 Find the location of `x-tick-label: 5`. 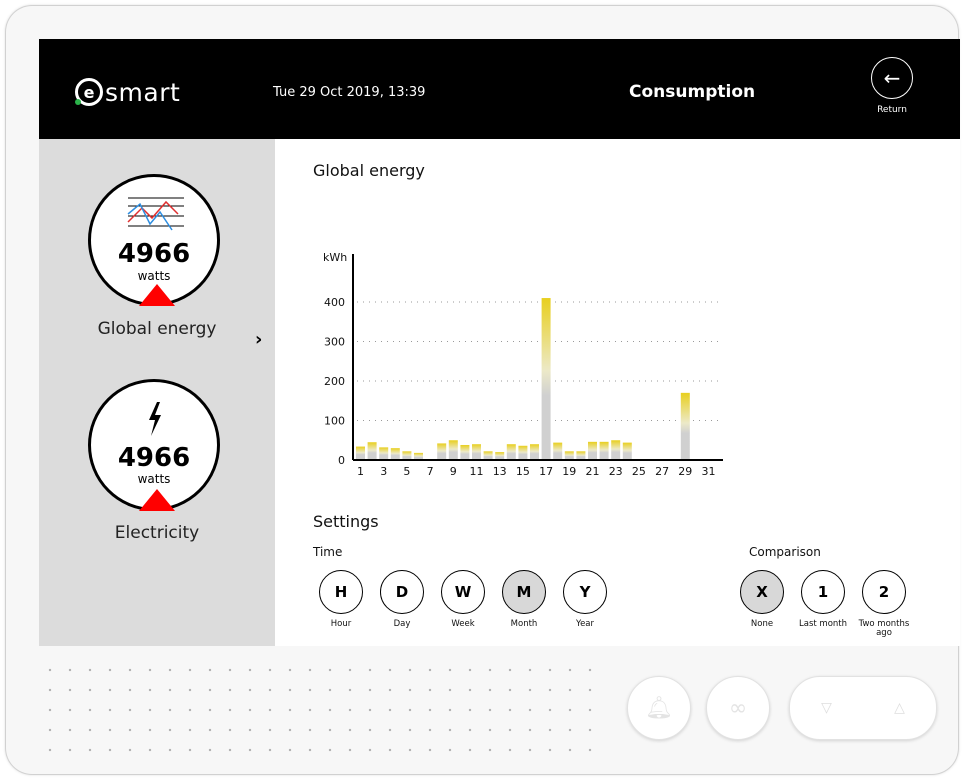

x-tick-label: 5 is located at coordinates (406, 471).